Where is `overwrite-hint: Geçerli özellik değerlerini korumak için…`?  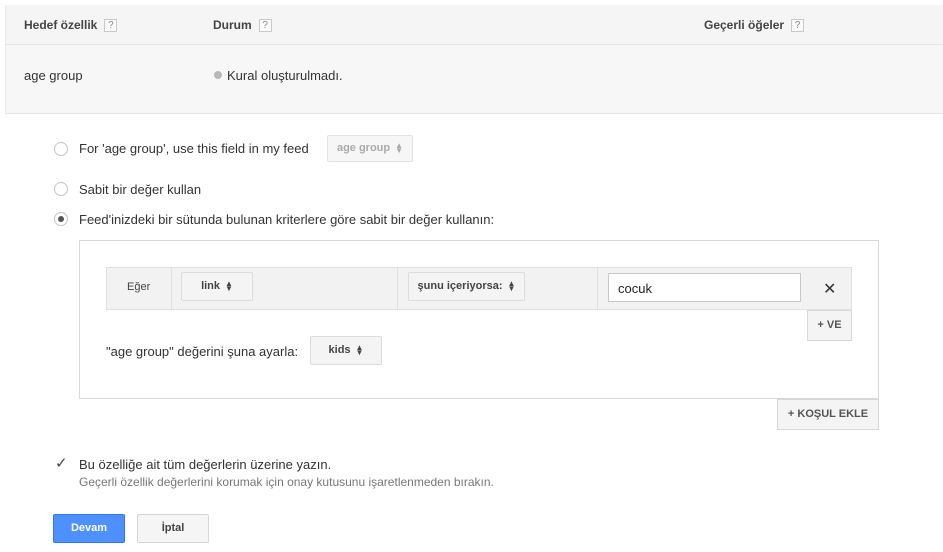
overwrite-hint: Geçerli özellik değerlerini korumak için… is located at coordinates (286, 482).